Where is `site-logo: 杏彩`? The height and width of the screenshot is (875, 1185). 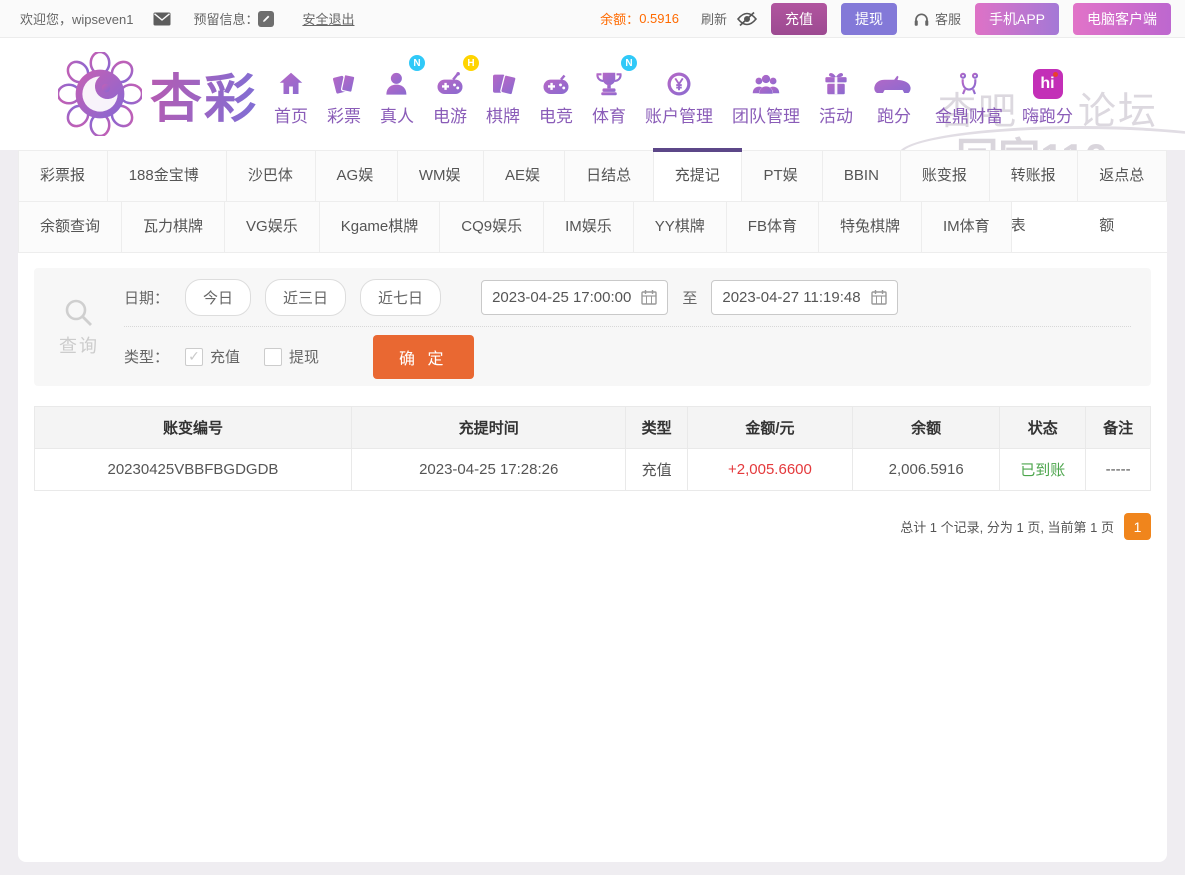
site-logo: 杏彩 is located at coordinates (158, 94).